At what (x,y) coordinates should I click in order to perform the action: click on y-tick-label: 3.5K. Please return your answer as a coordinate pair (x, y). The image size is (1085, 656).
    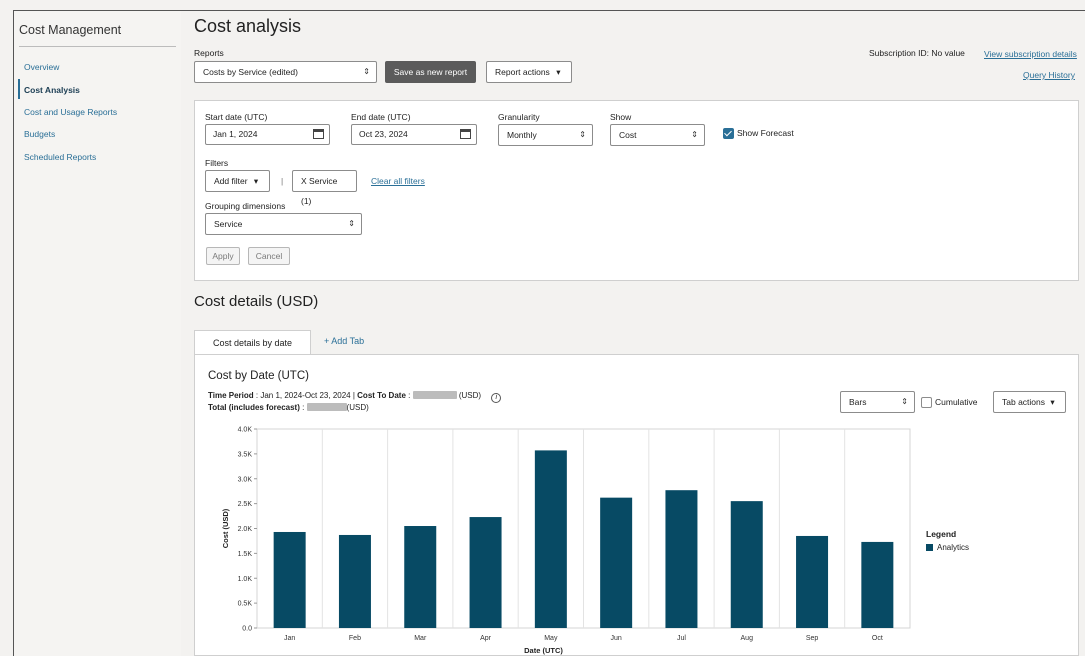
    Looking at the image, I should click on (245, 454).